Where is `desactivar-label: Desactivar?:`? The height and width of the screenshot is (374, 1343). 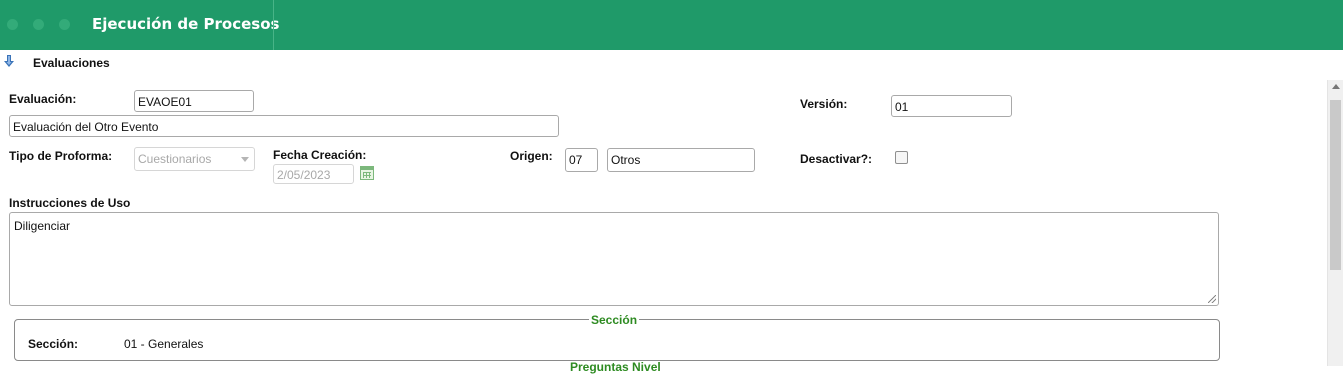 desactivar-label: Desactivar?: is located at coordinates (836, 159).